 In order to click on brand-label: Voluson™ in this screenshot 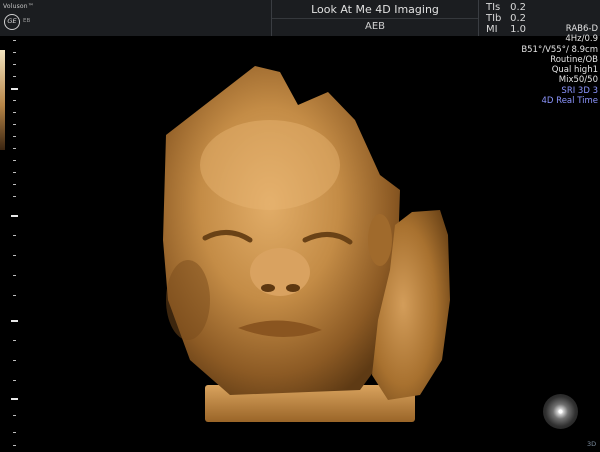, I will do `click(18, 6)`.